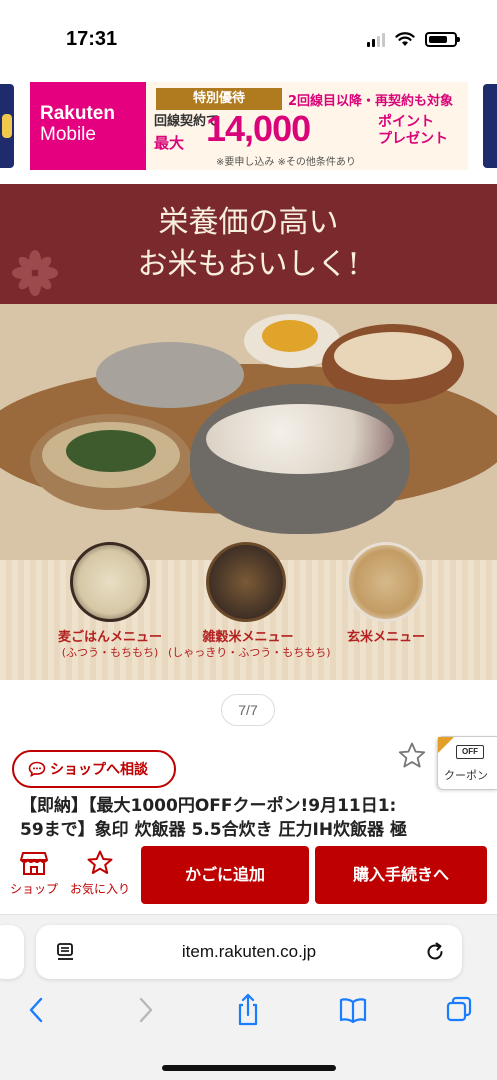  What do you see at coordinates (100, 878) in the screenshot?
I see `favorite-button: お気に入り` at bounding box center [100, 878].